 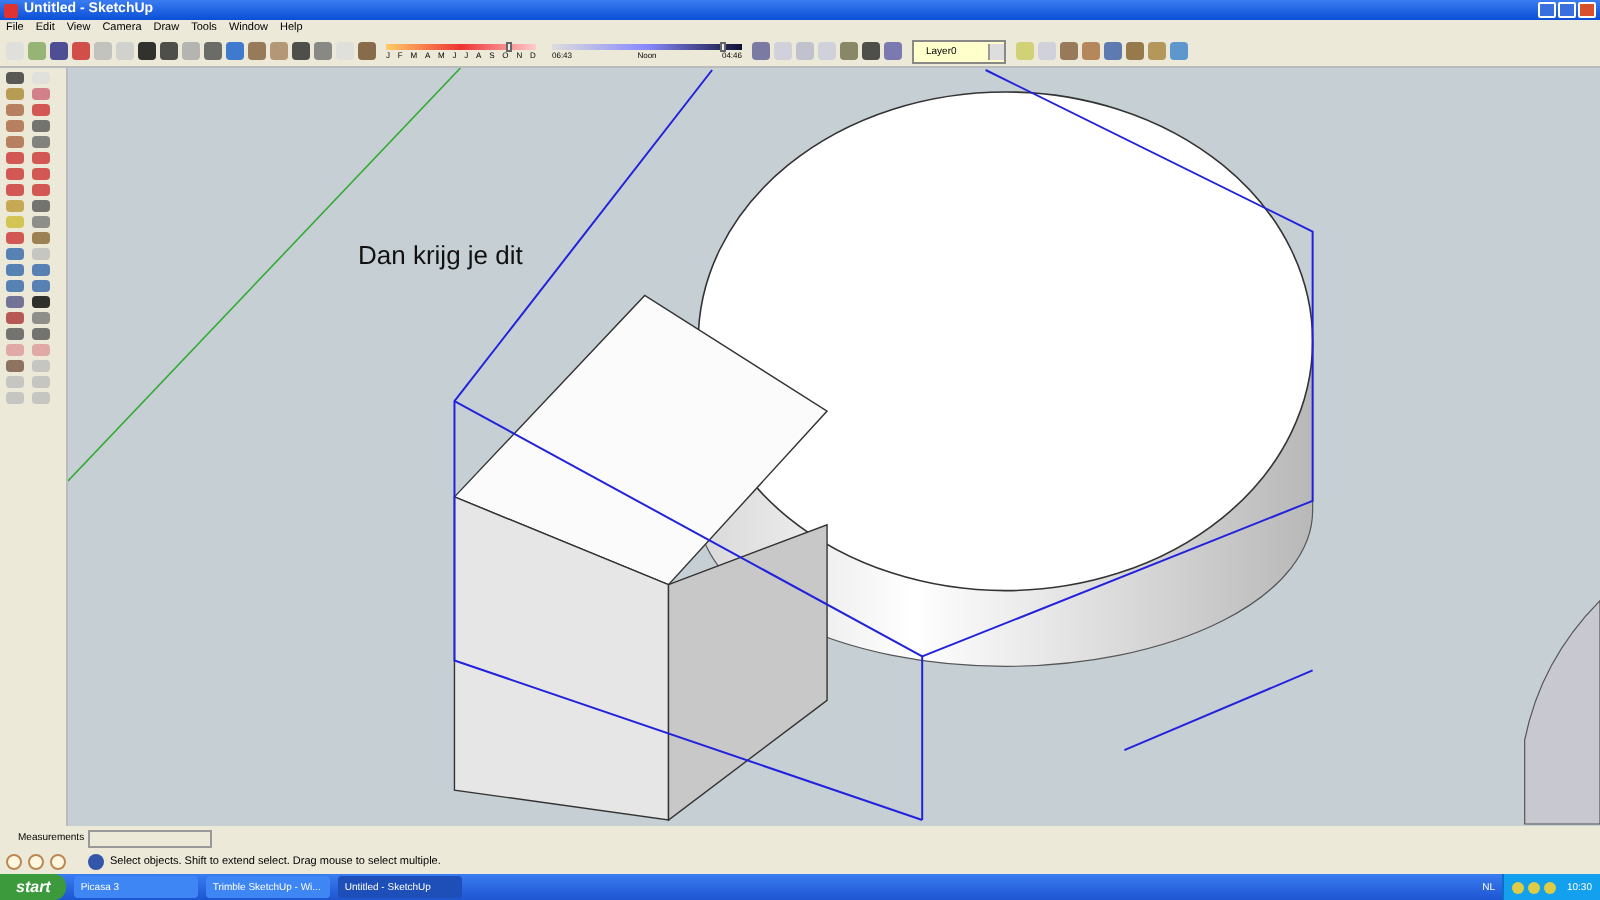 What do you see at coordinates (150, 838) in the screenshot?
I see `measurements-field` at bounding box center [150, 838].